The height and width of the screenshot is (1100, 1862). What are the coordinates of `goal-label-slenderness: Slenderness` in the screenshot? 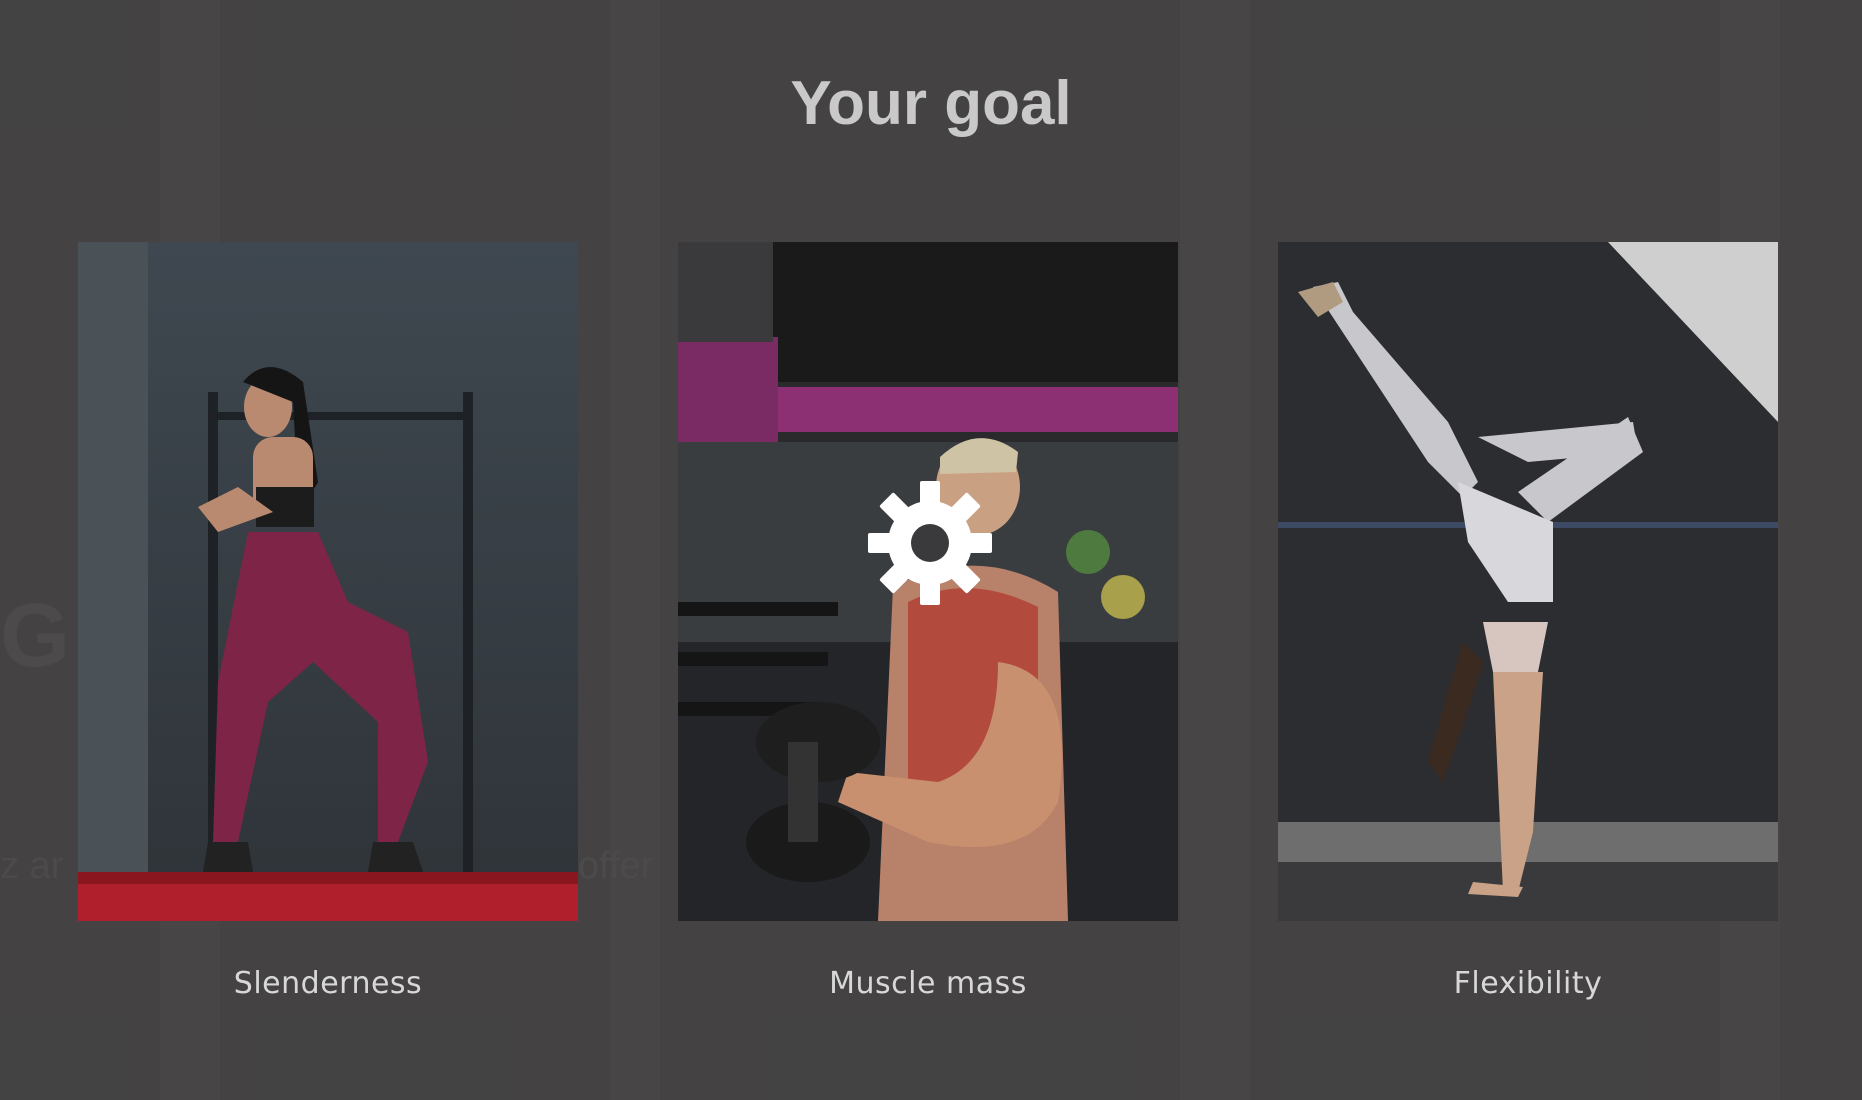 It's located at (328, 983).